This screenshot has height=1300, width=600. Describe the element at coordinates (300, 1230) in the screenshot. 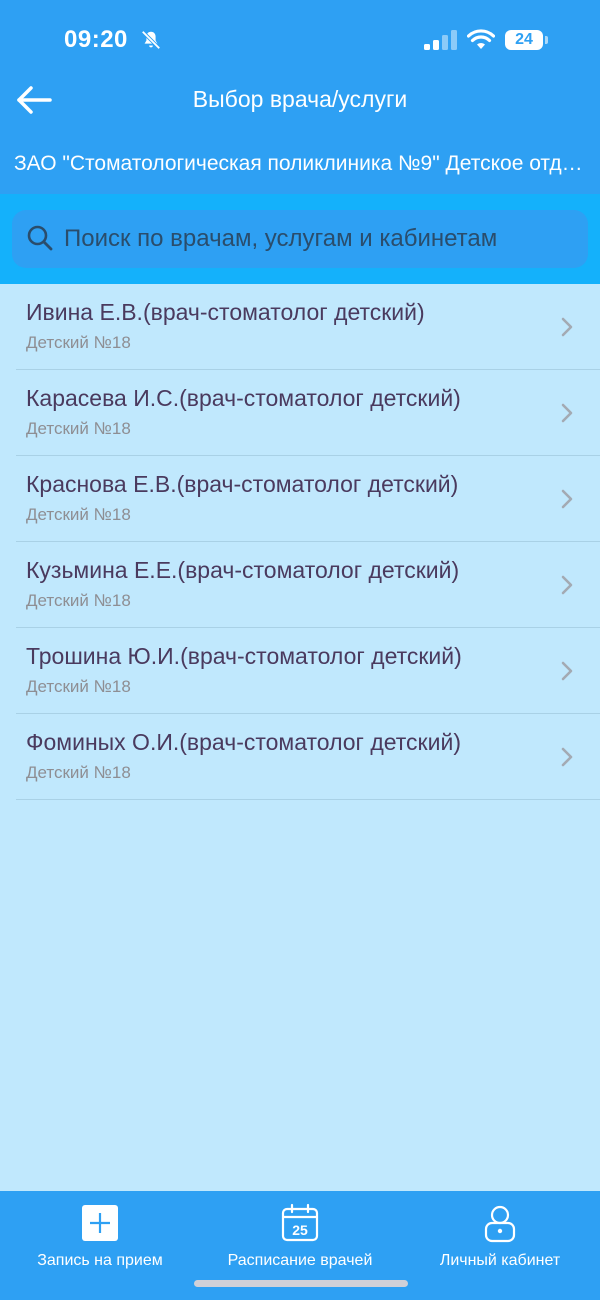

I see `calendar-day: 25` at that location.